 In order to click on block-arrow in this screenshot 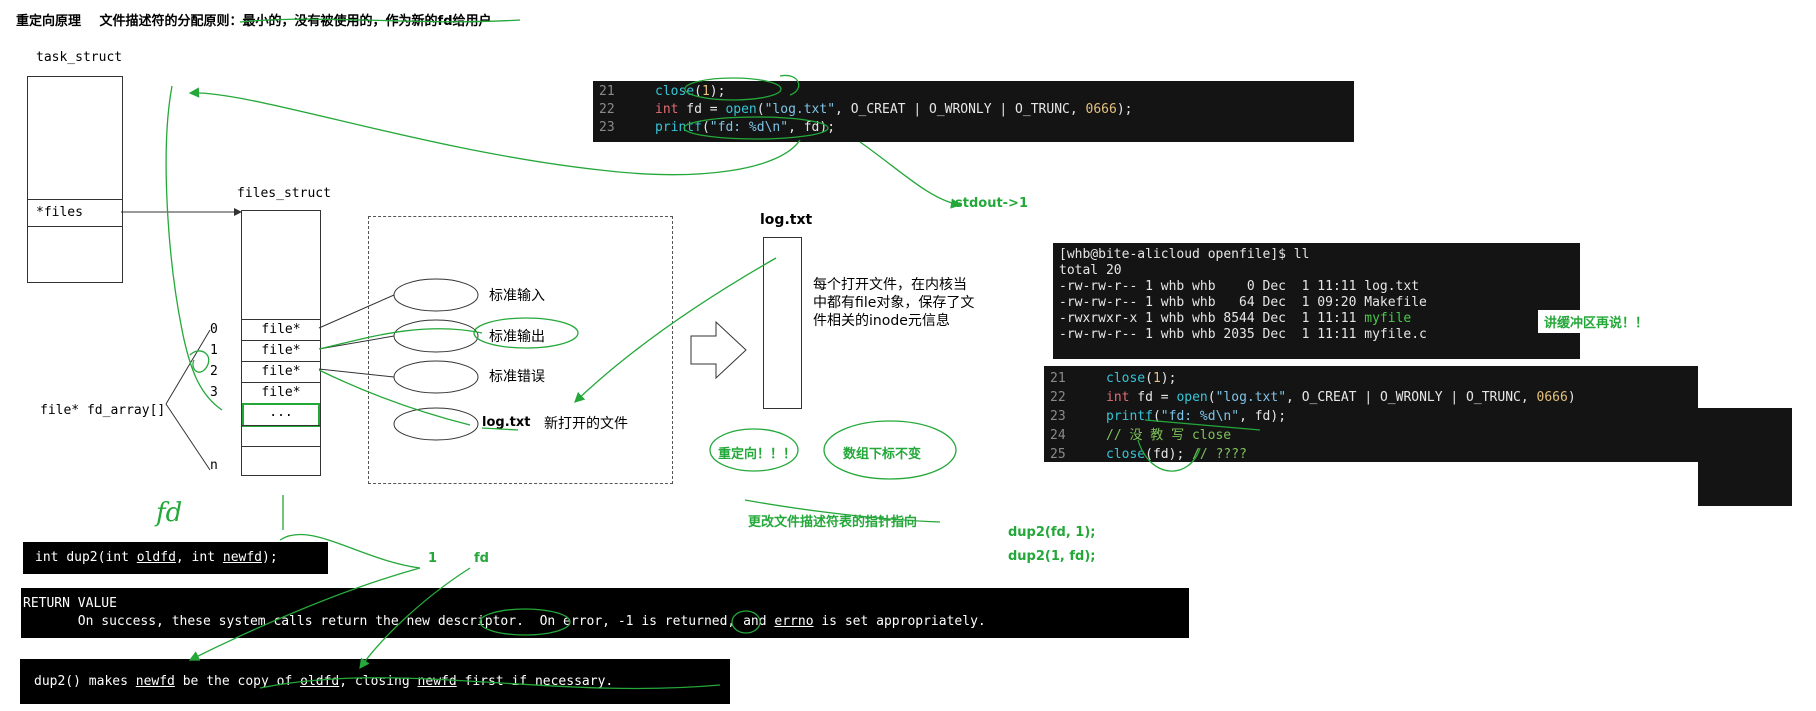, I will do `click(718, 350)`.